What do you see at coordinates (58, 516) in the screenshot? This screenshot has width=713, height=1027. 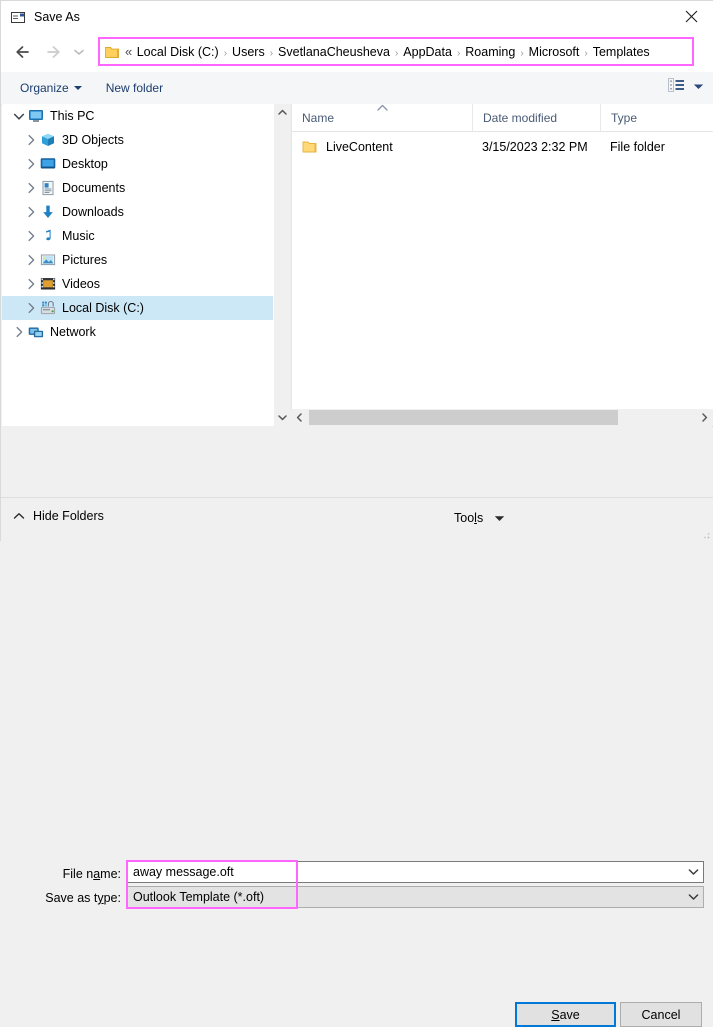 I see `hide-folders-button: Hide Folders` at bounding box center [58, 516].